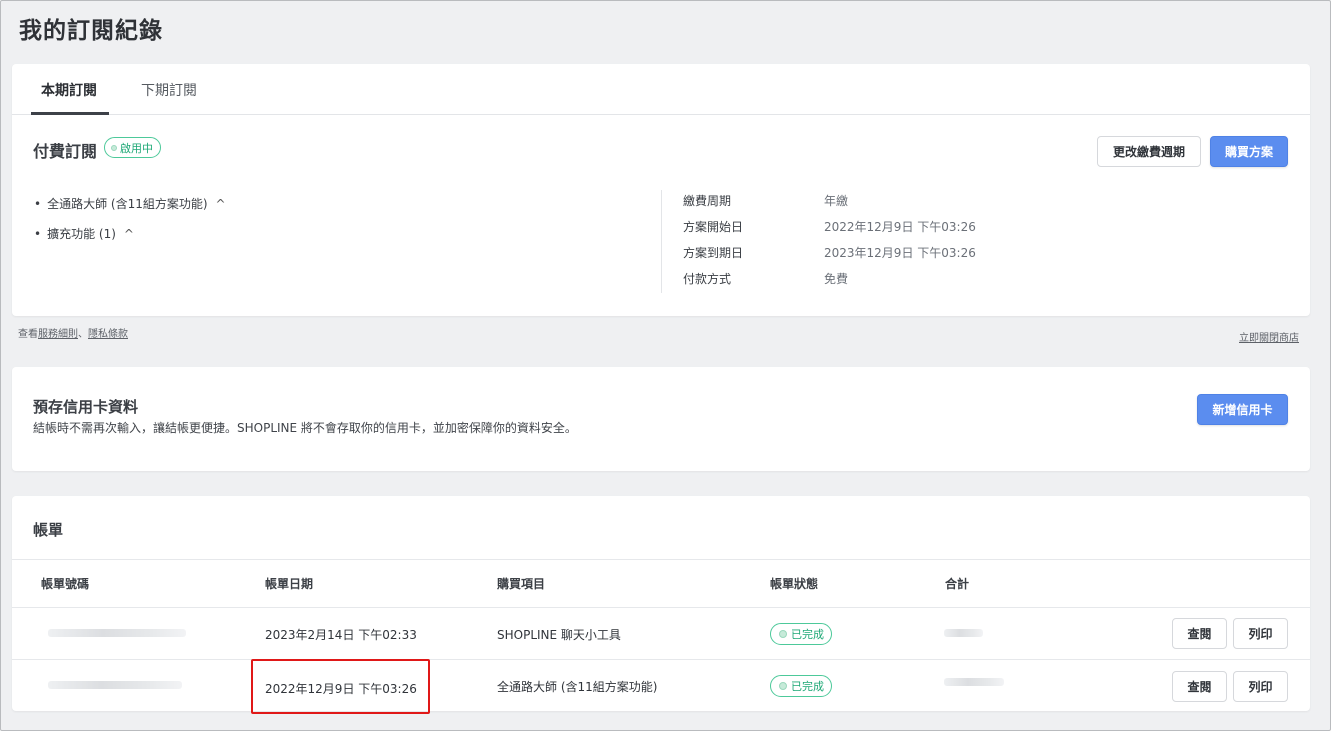 This screenshot has height=731, width=1331. What do you see at coordinates (836, 279) in the screenshot?
I see `info-value: 免費` at bounding box center [836, 279].